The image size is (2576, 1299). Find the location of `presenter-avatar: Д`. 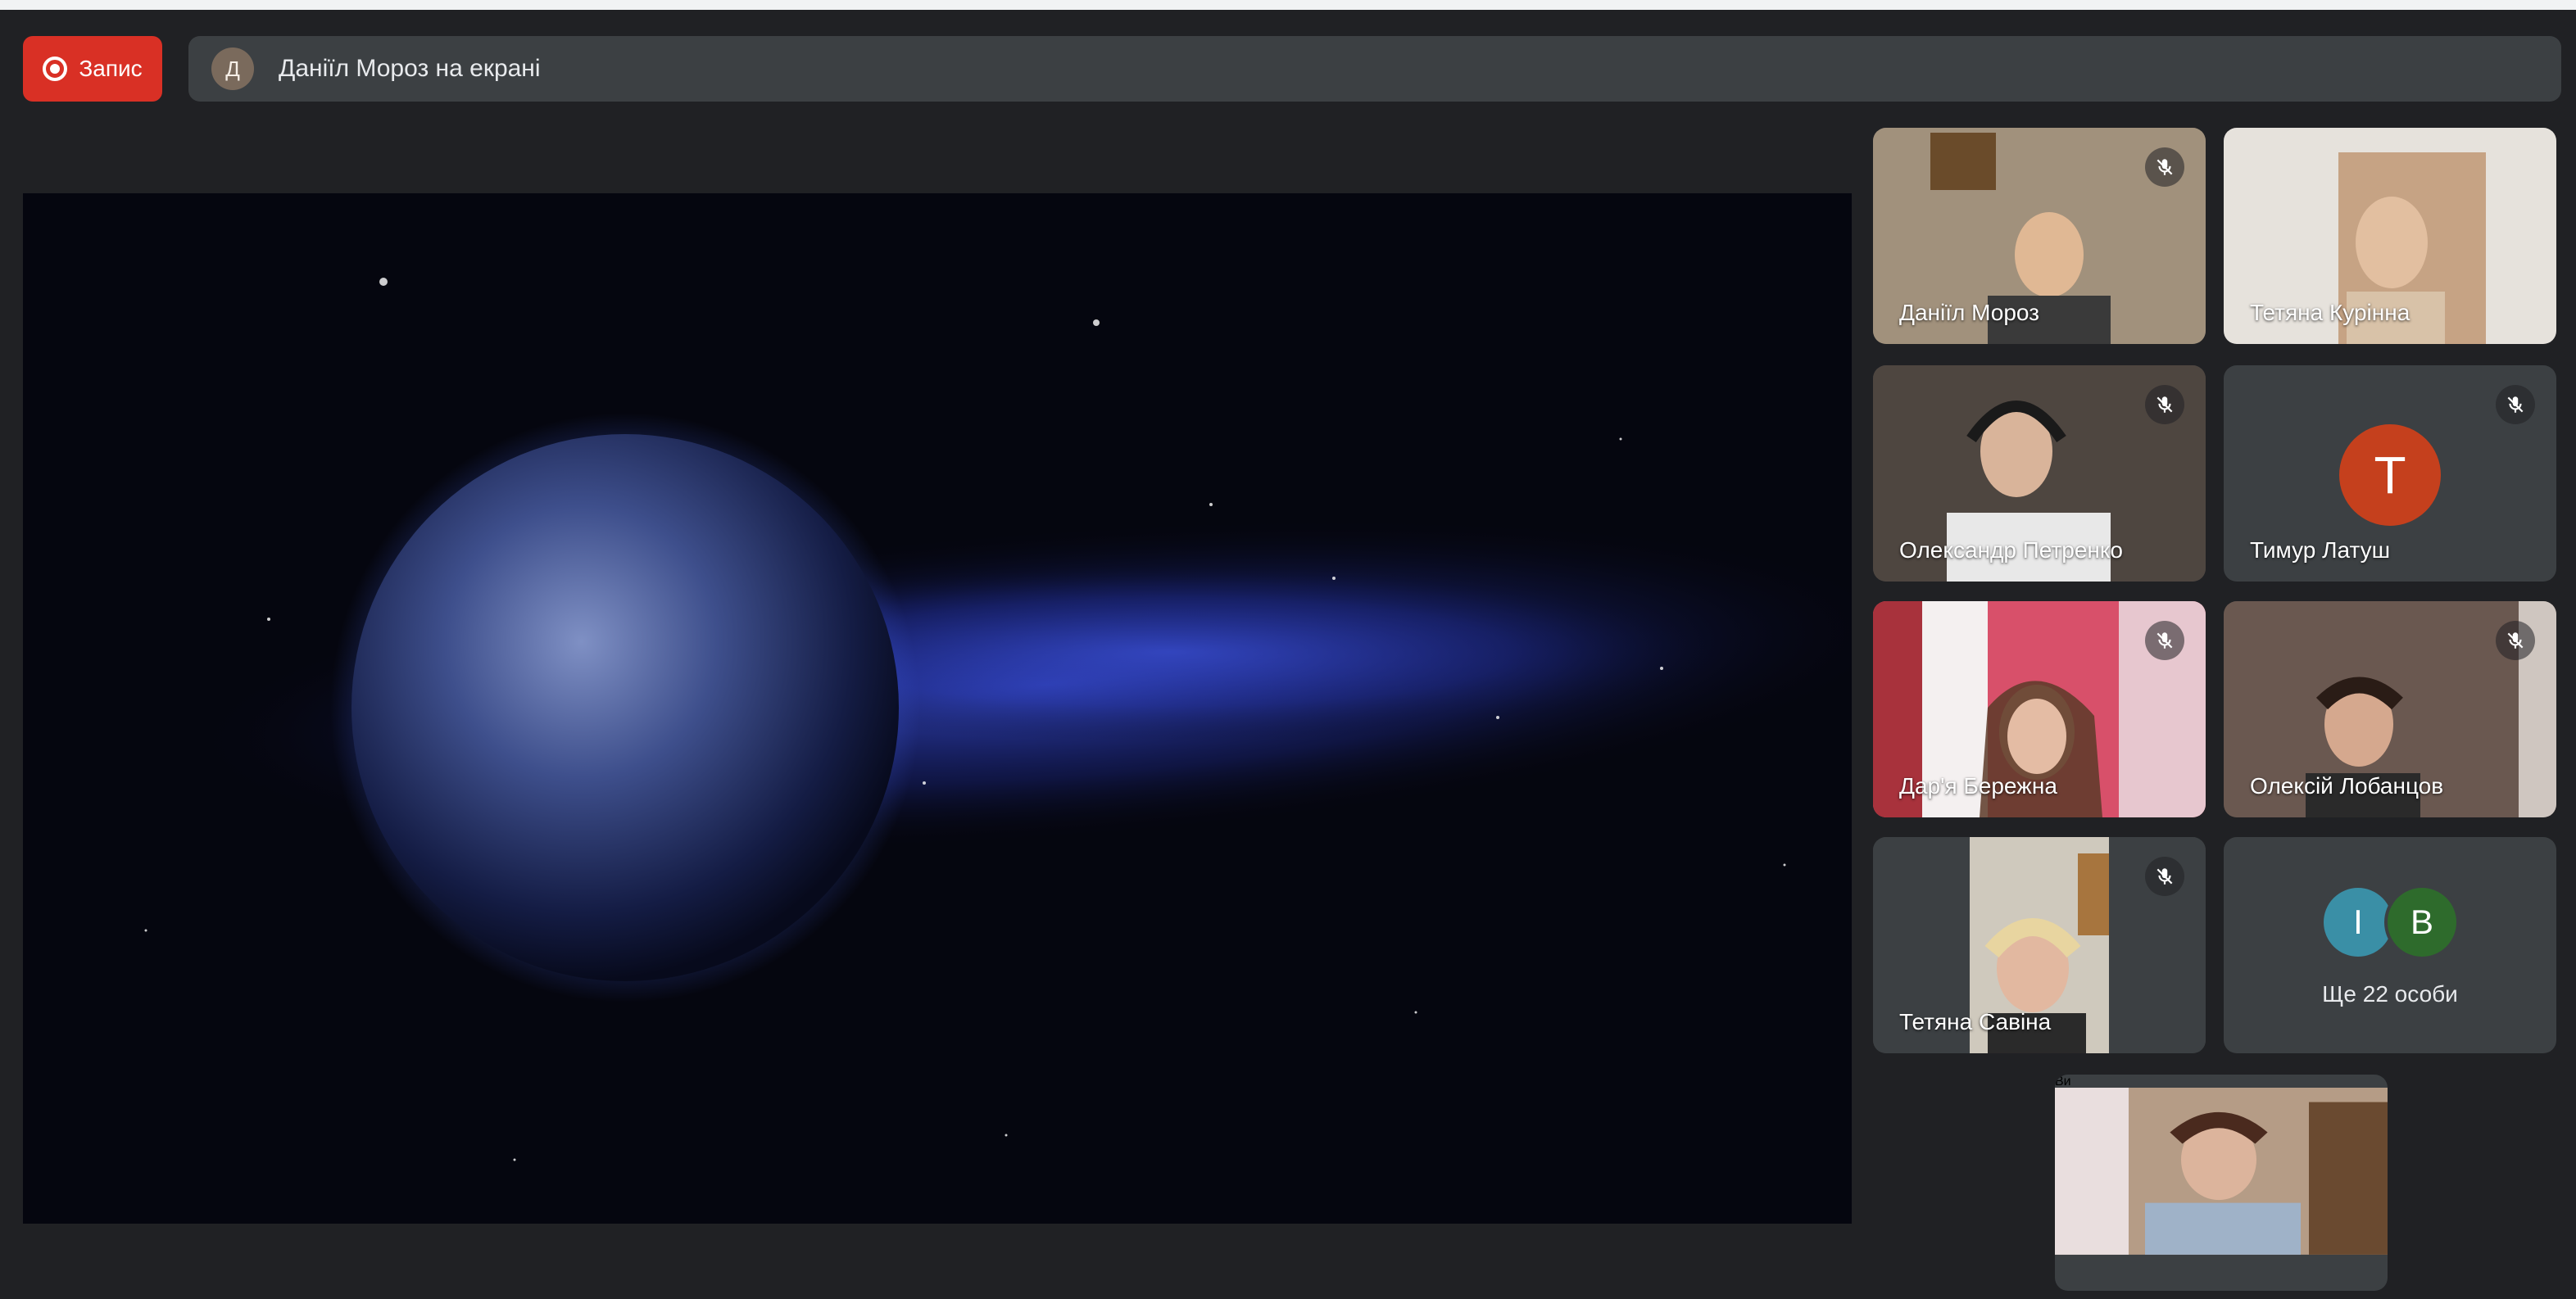

presenter-avatar: Д is located at coordinates (232, 69).